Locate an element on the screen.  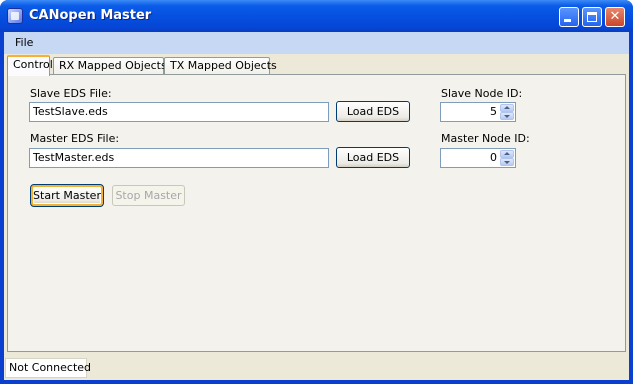
minimize-button is located at coordinates (569, 17).